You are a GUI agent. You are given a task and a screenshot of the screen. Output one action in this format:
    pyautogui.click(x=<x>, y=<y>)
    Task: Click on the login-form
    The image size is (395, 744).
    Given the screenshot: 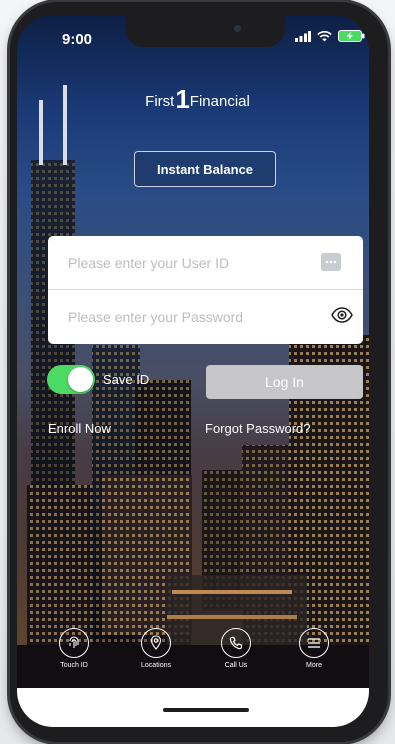 What is the action you would take?
    pyautogui.click(x=205, y=290)
    